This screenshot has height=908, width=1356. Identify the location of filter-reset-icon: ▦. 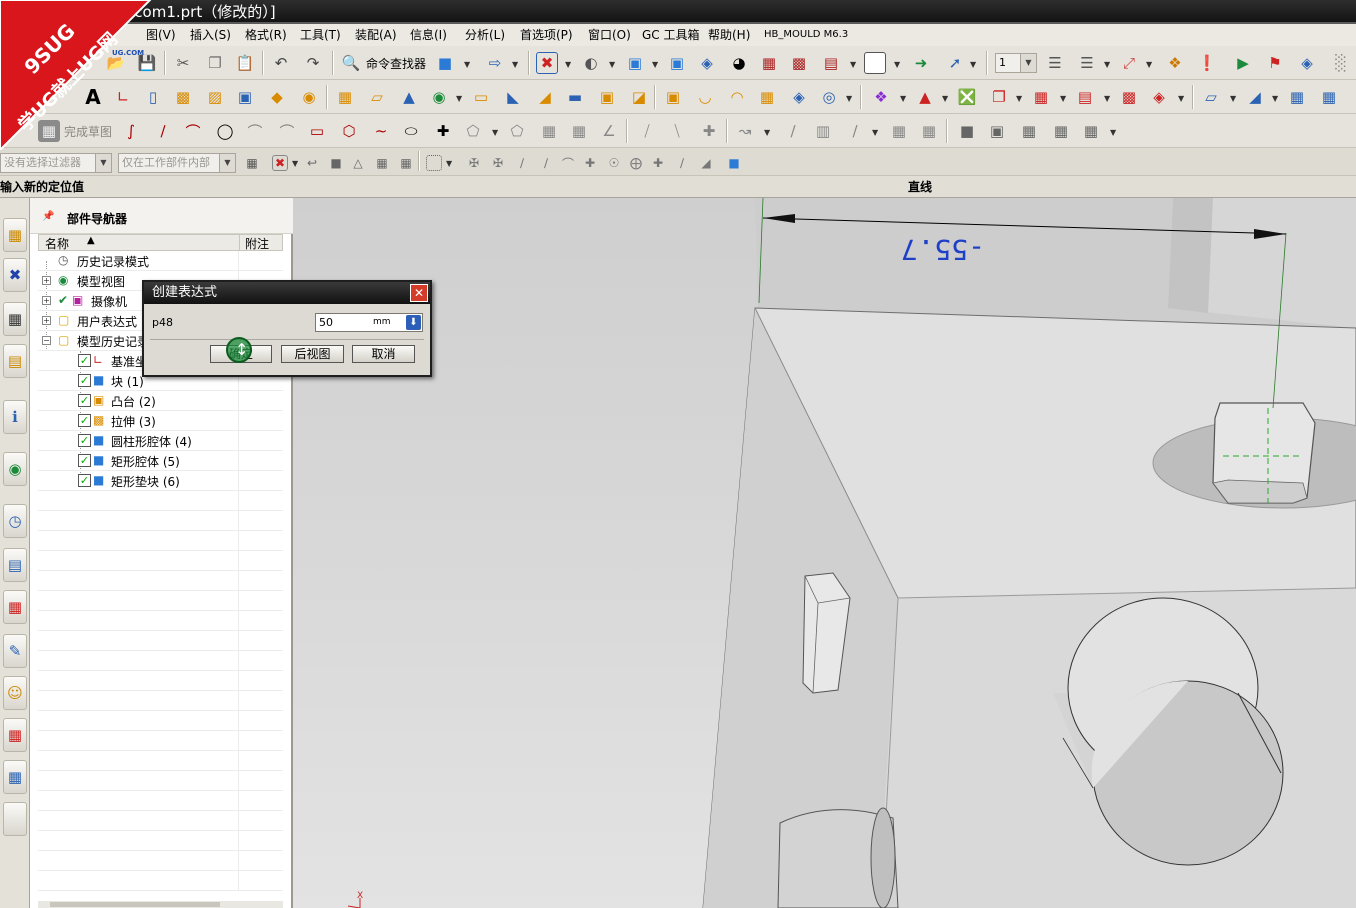
(252, 163).